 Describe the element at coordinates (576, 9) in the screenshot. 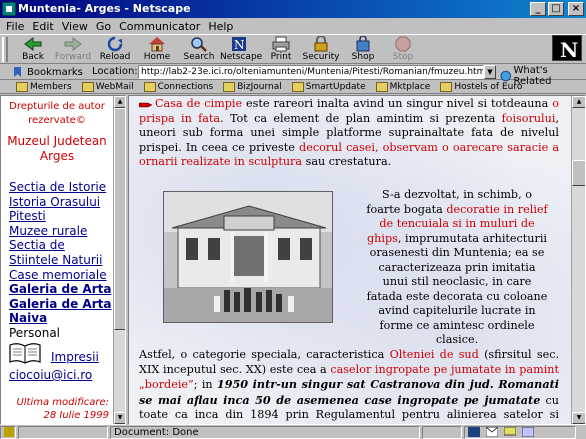

I see `close-button: ×` at that location.